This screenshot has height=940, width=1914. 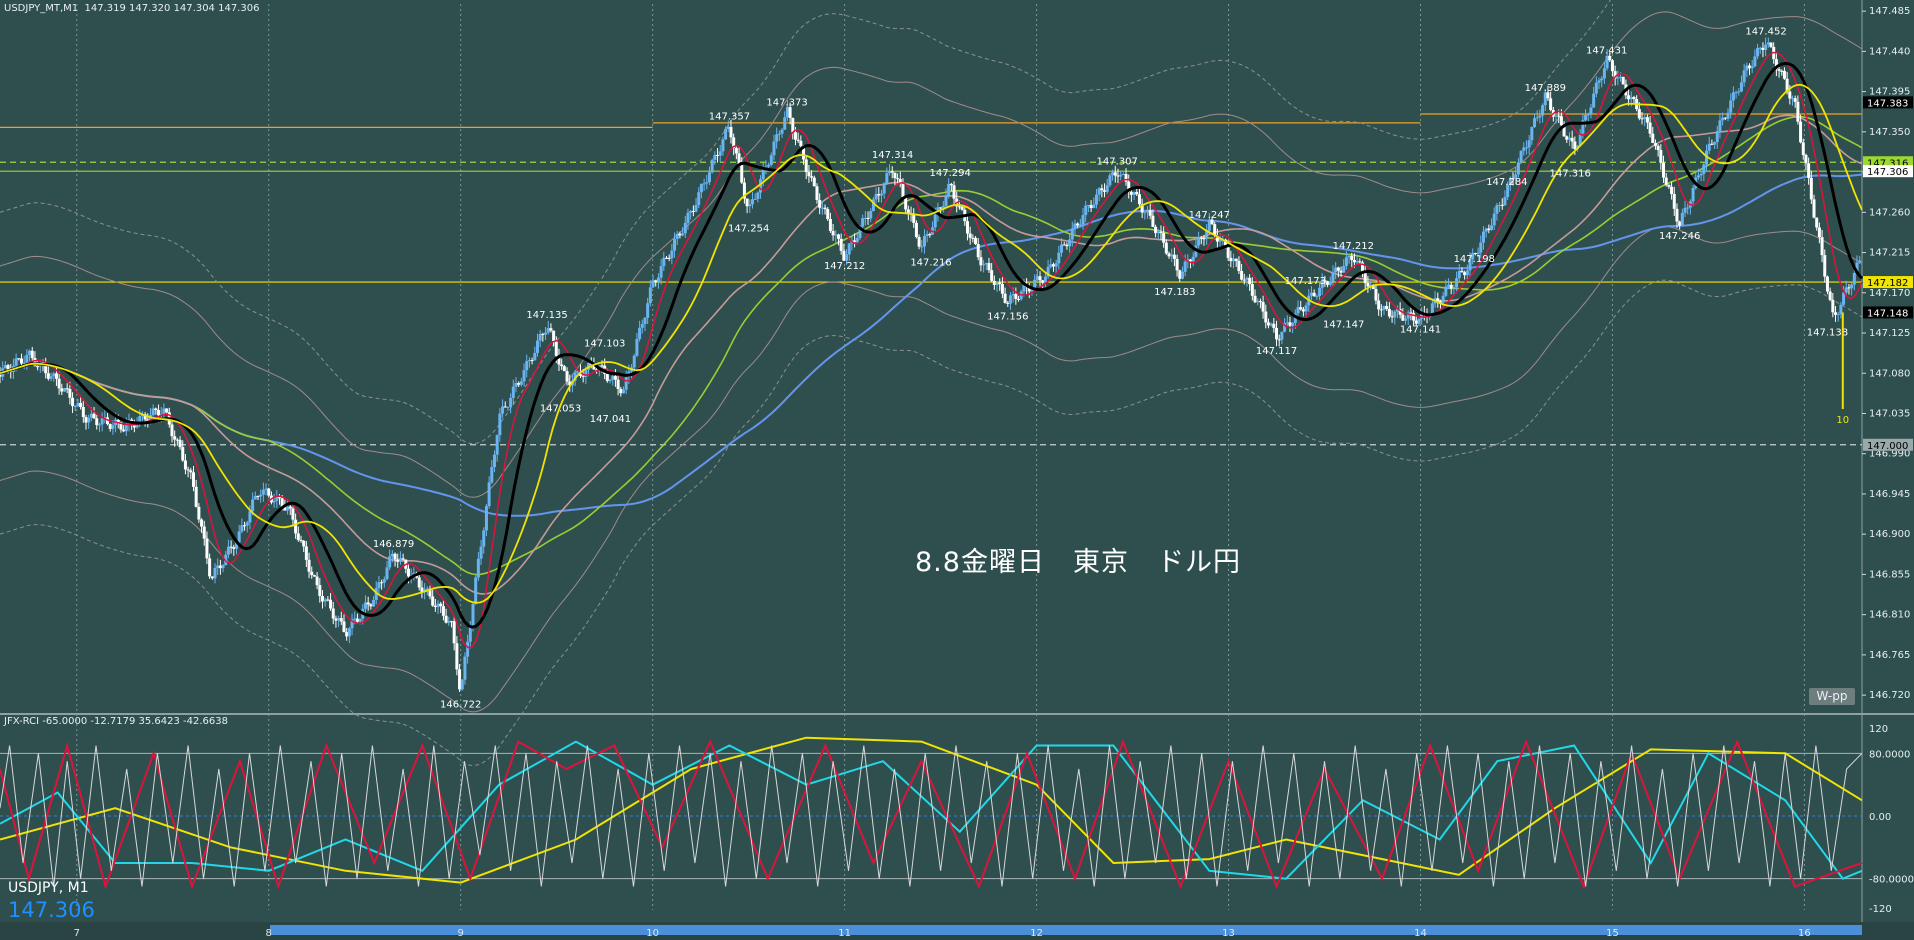 I want to click on rci-level-label: 80.0000, so click(x=1889, y=754).